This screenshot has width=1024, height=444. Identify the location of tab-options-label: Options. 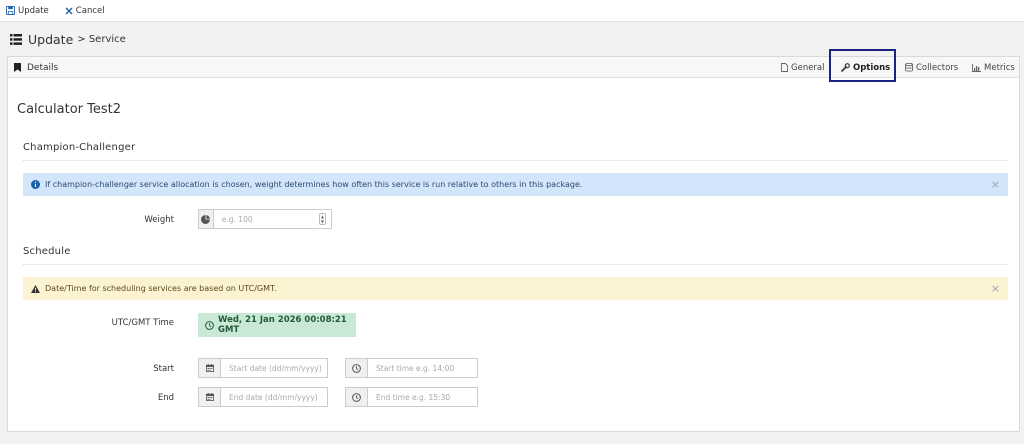
(872, 67).